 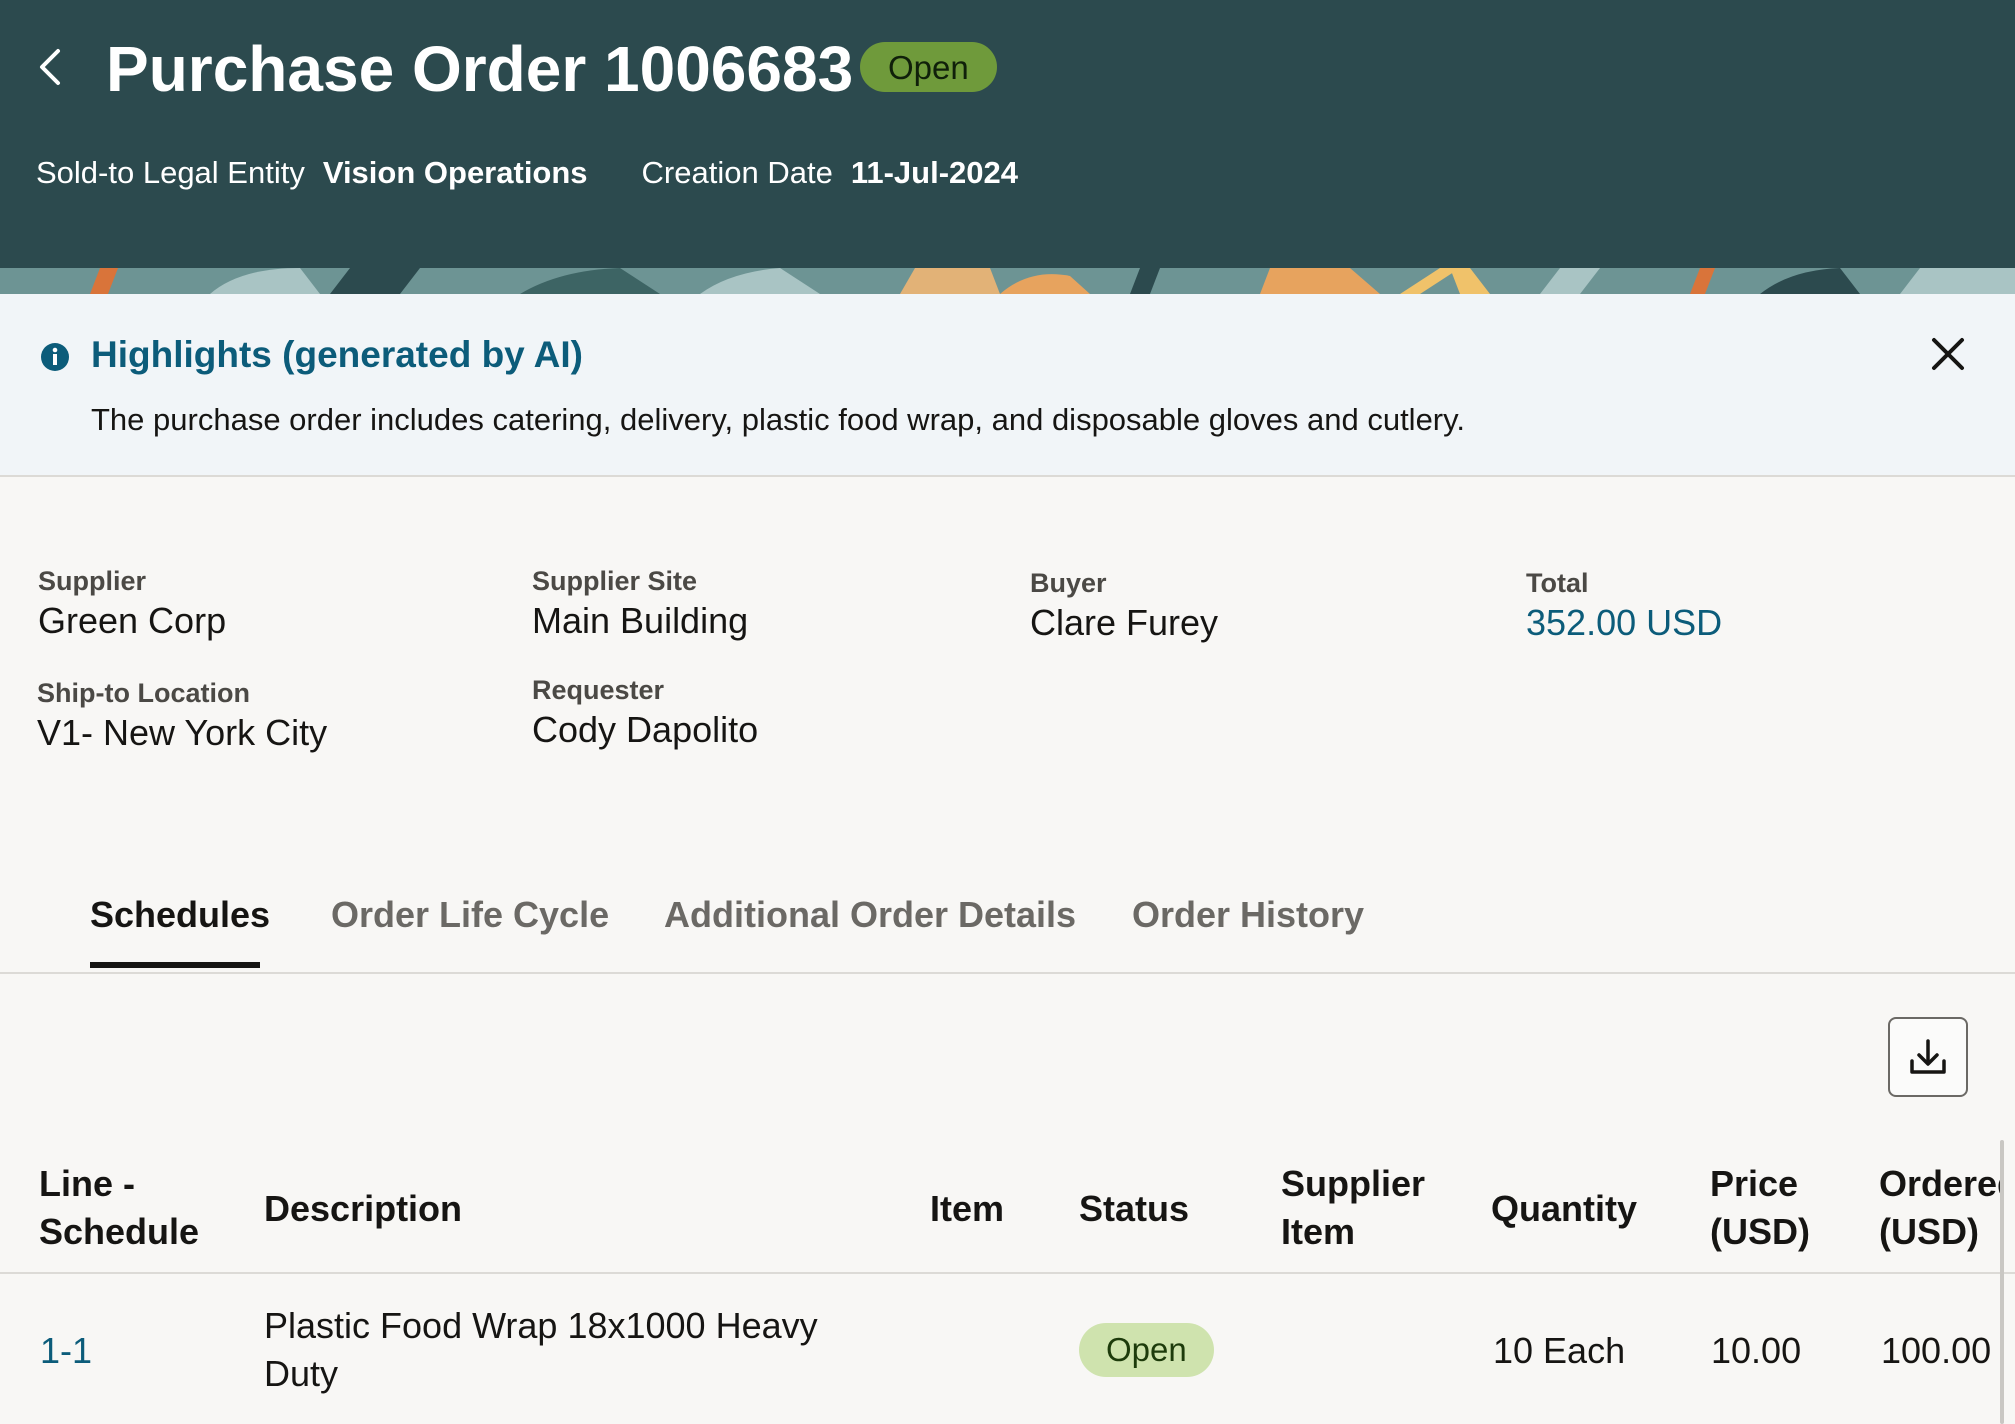 What do you see at coordinates (337, 354) in the screenshot?
I see `highlights-title: Highlights (generated by AI)` at bounding box center [337, 354].